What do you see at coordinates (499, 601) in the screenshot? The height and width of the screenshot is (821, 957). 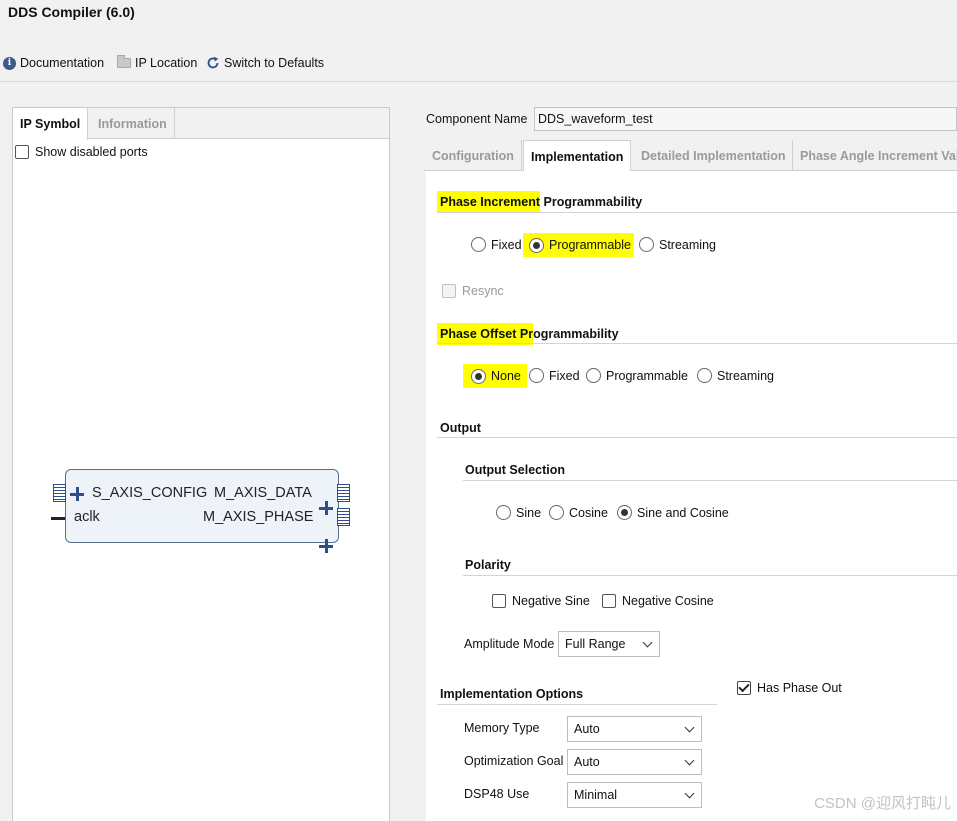 I see `negative-sine-checkbox` at bounding box center [499, 601].